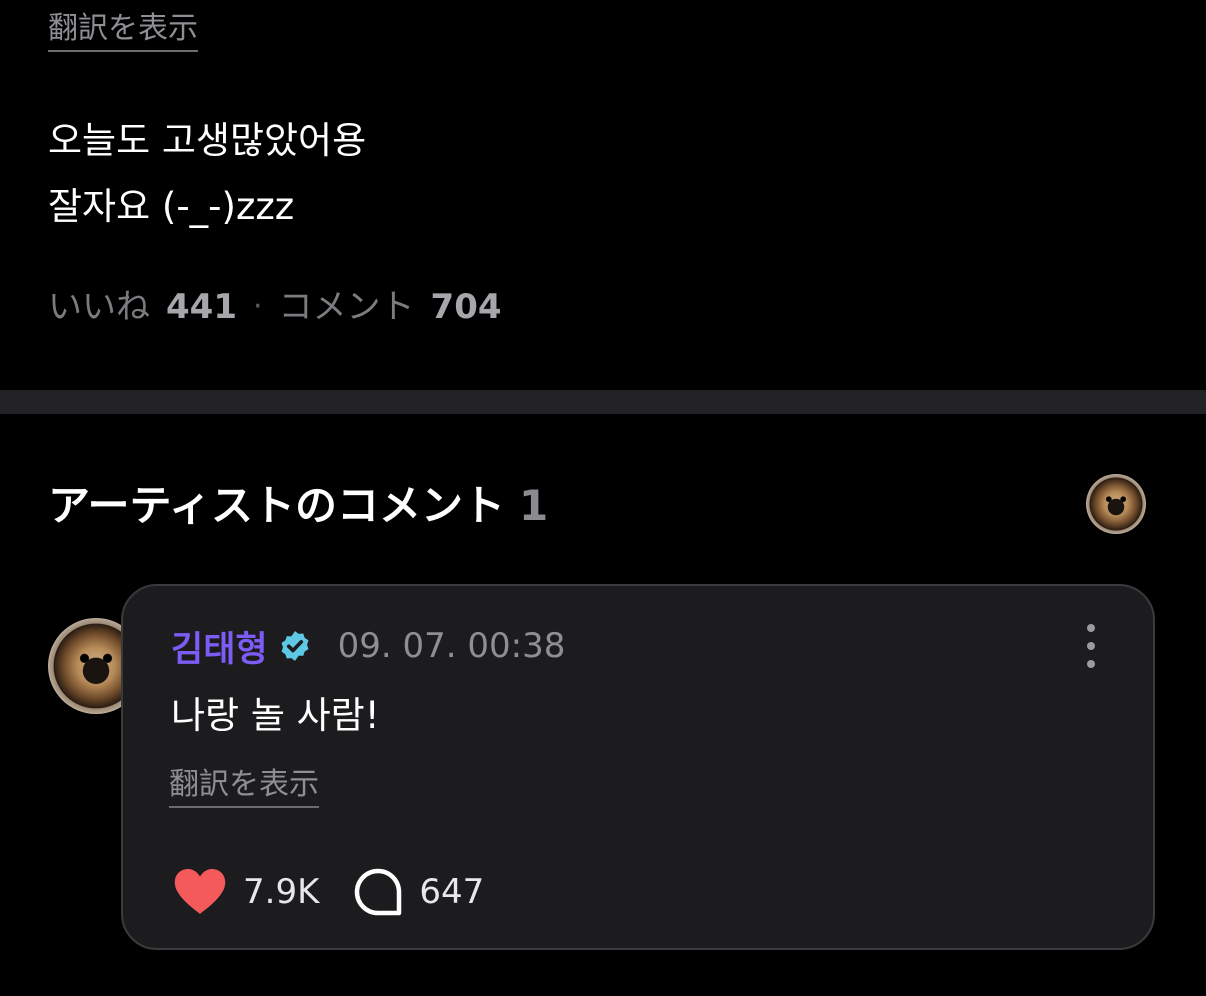 Image resolution: width=1206 pixels, height=996 pixels. Describe the element at coordinates (171, 206) in the screenshot. I see `post-body-line: 잘자요 (-_-)zzz` at that location.